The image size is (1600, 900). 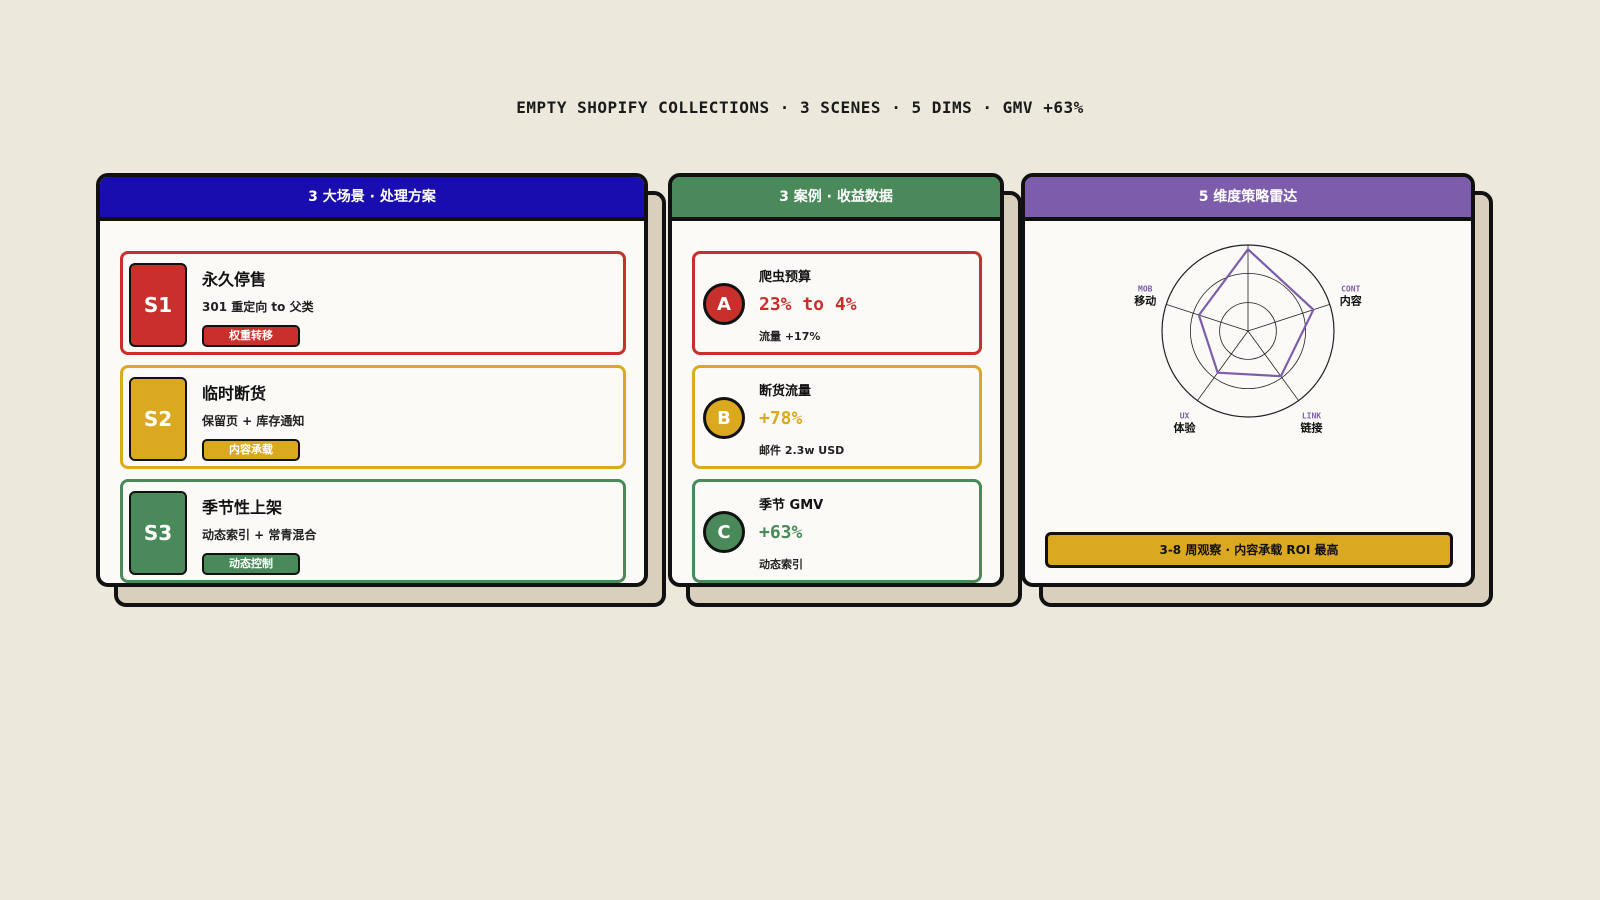 What do you see at coordinates (836, 199) in the screenshot?
I see `cases-panel-title: 3 案例 · 收益数据` at bounding box center [836, 199].